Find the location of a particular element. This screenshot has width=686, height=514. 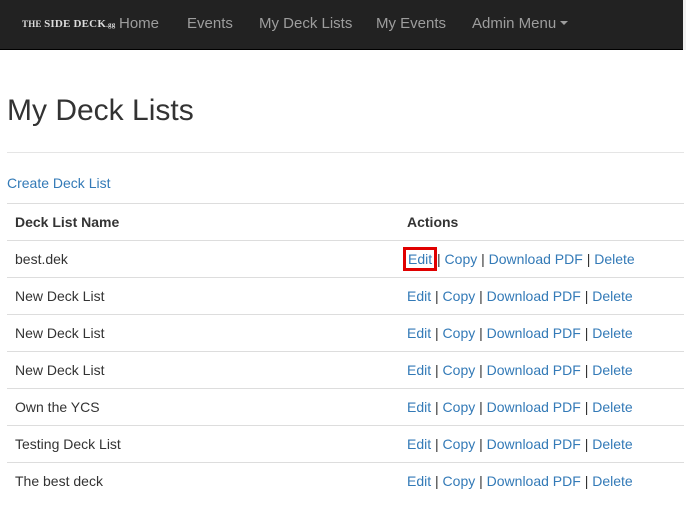

caret-down-icon is located at coordinates (564, 23).